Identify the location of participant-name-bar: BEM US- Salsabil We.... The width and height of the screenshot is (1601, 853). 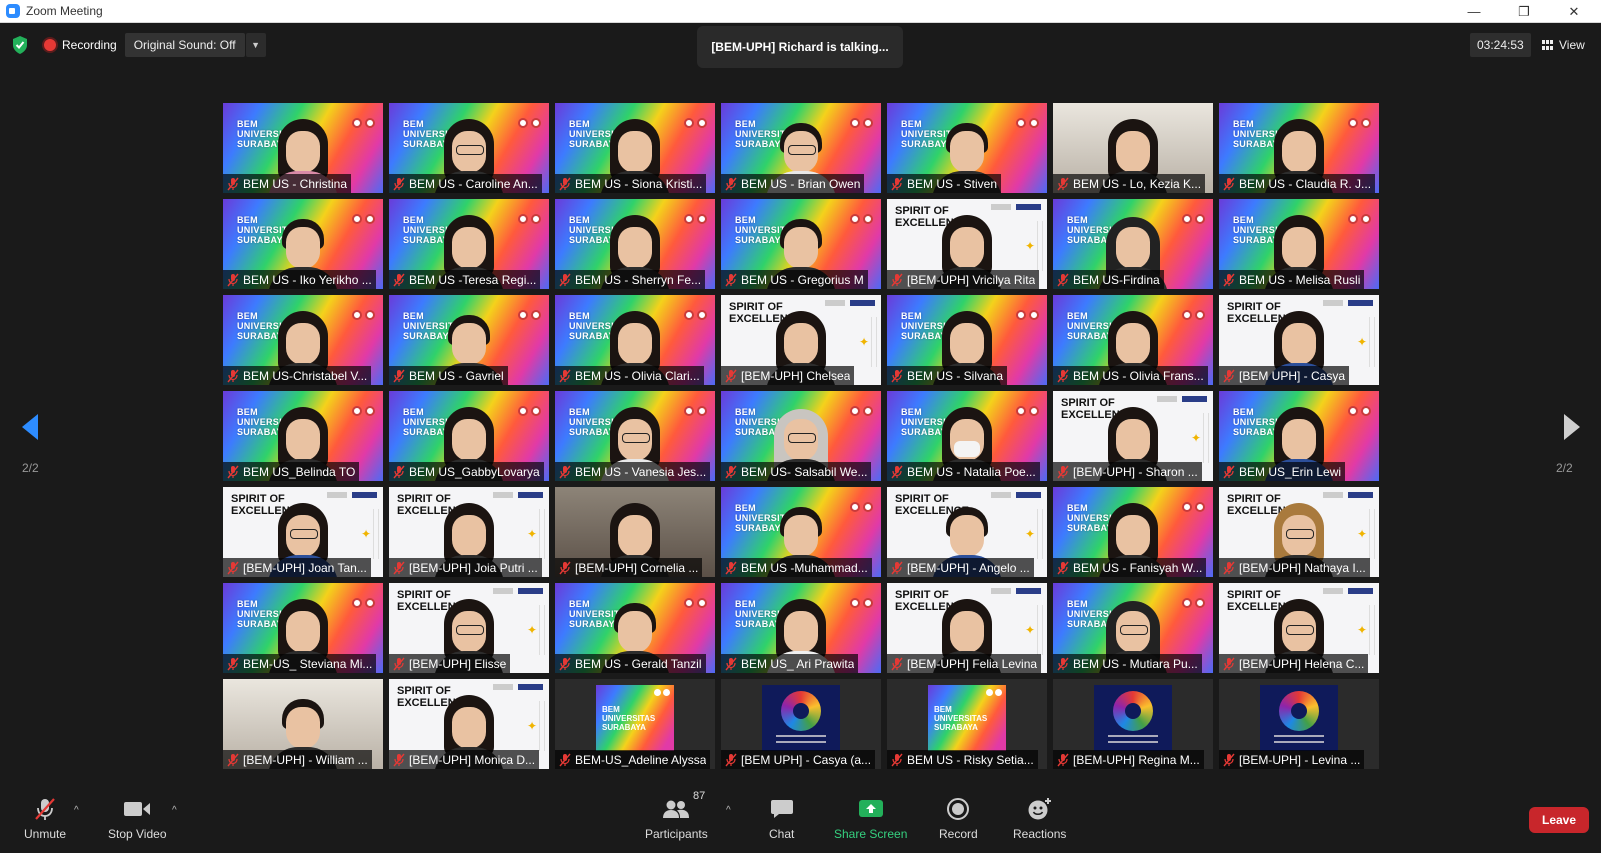
(796, 471).